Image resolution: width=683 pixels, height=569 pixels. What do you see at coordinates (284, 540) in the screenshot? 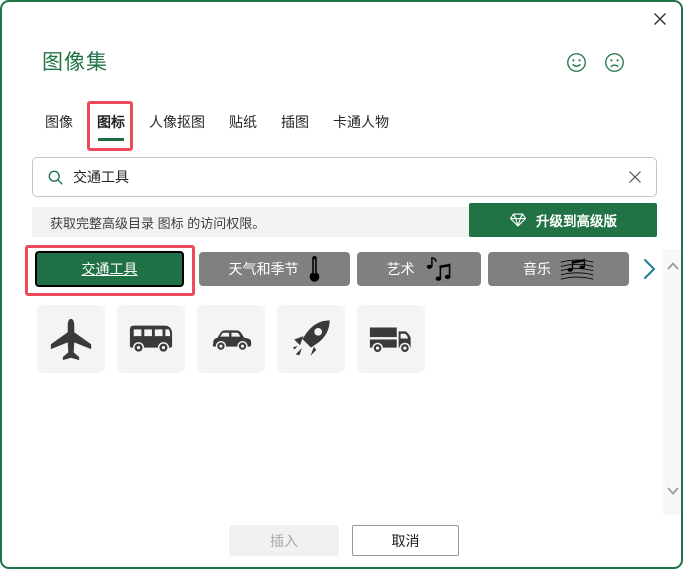
I see `insert-button: 插入` at bounding box center [284, 540].